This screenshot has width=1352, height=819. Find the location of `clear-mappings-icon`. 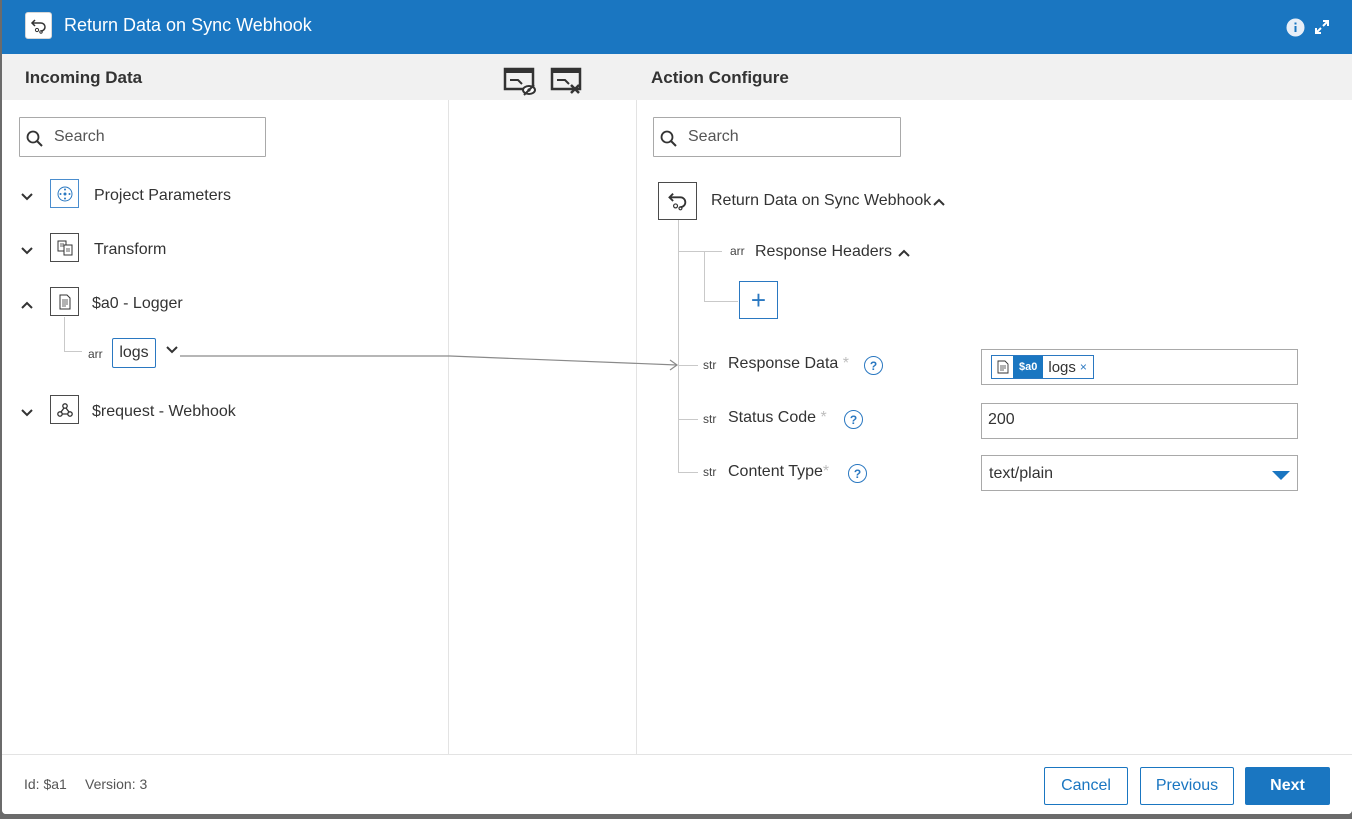

clear-mappings-icon is located at coordinates (567, 82).